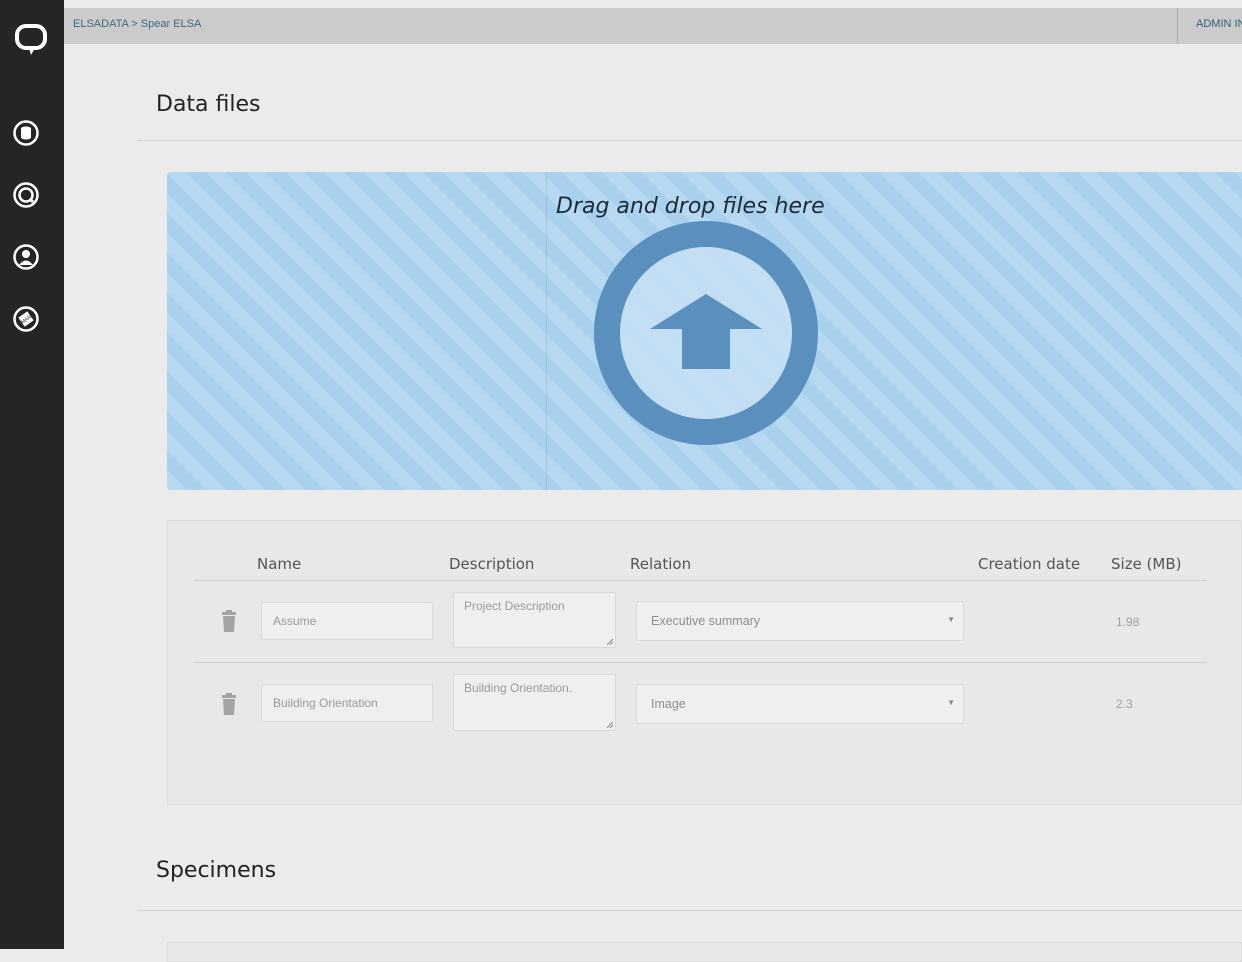 The image size is (1242, 962). Describe the element at coordinates (1219, 24) in the screenshot. I see `admin-interface-link: ADMIN INTERFACE` at that location.